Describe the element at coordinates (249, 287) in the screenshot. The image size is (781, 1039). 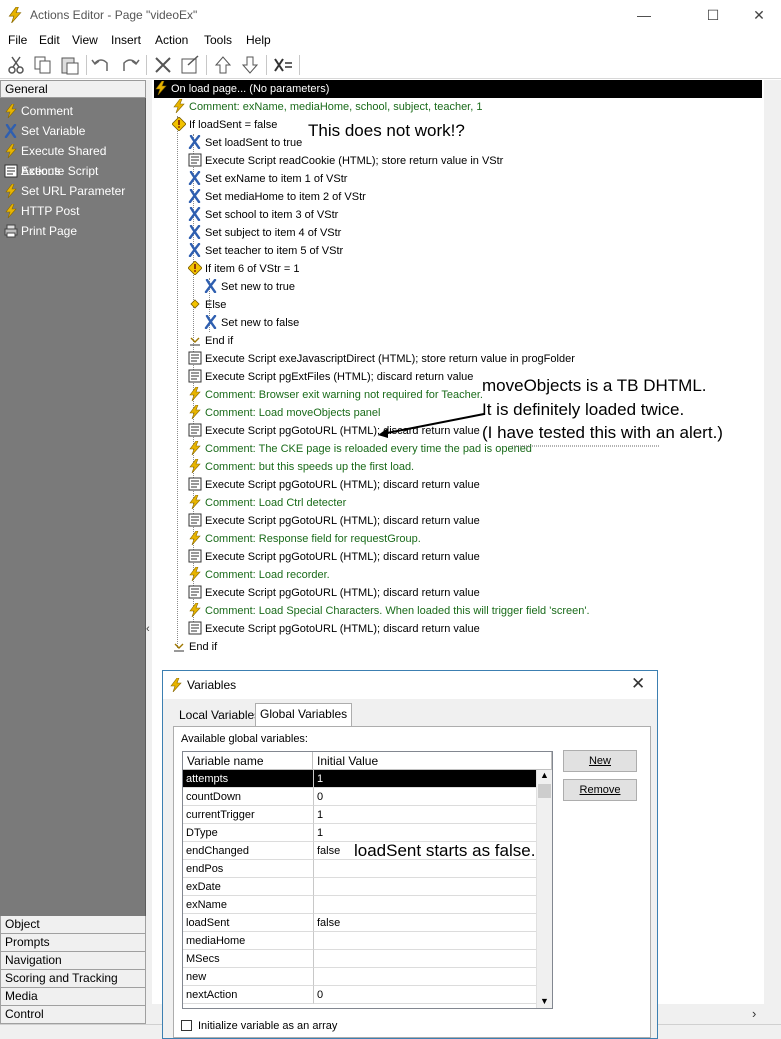
I see `action-row: Set new to true` at that location.